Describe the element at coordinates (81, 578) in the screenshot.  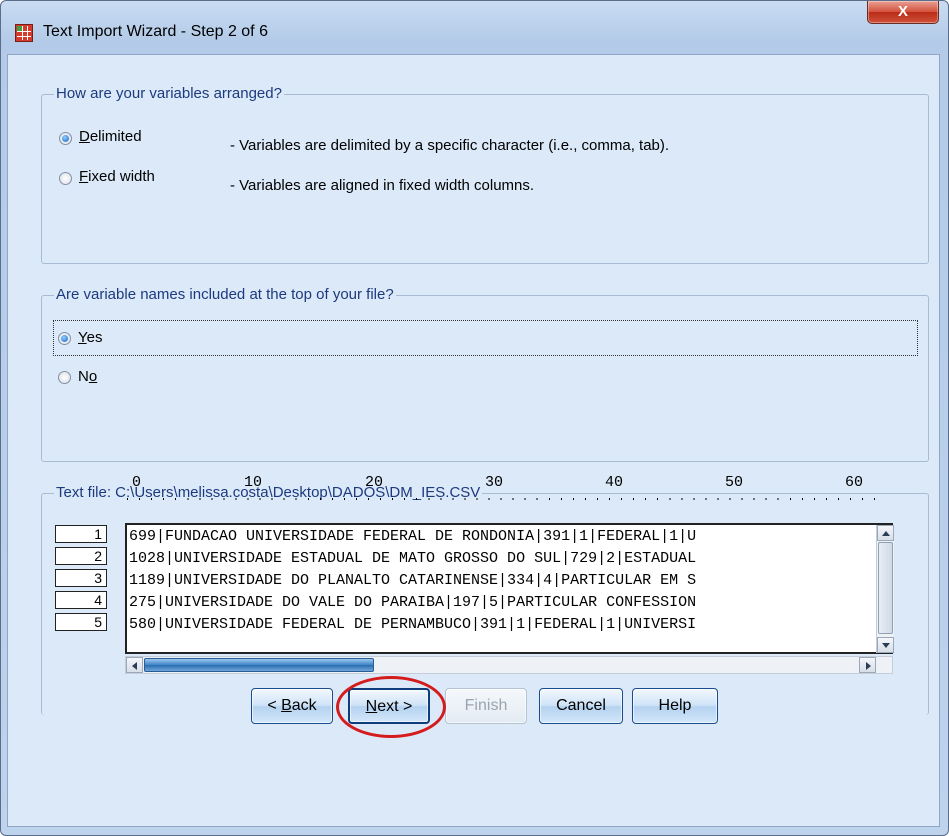
I see `row-number: 3` at that location.